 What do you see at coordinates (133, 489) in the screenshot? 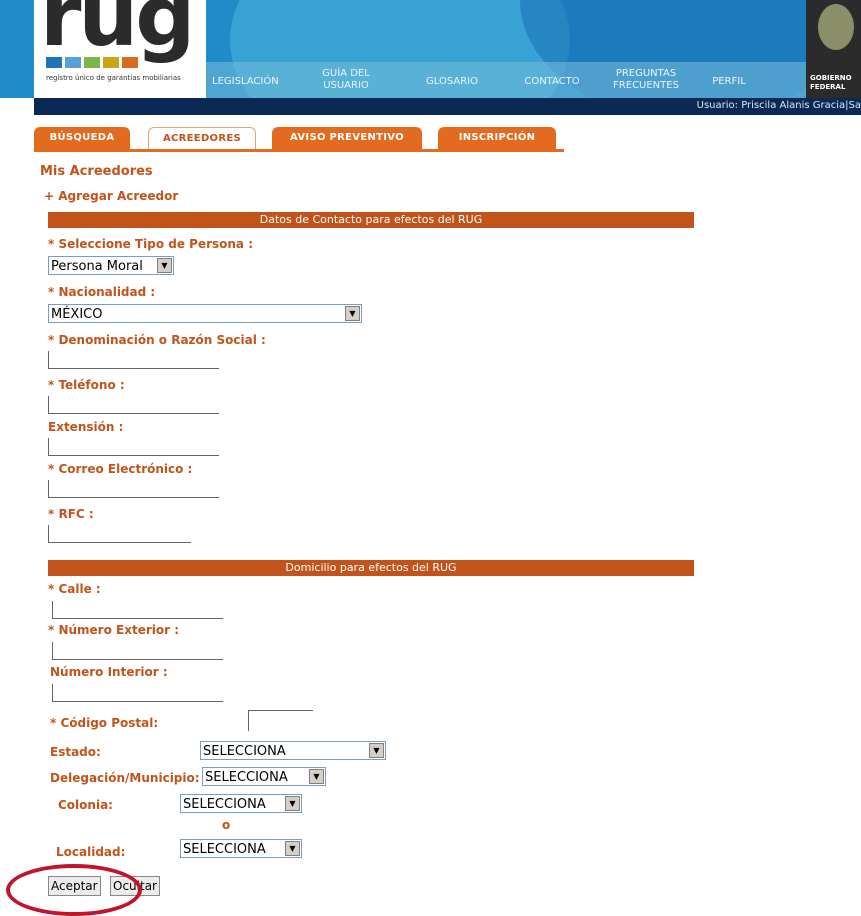
I see `correo-field` at bounding box center [133, 489].